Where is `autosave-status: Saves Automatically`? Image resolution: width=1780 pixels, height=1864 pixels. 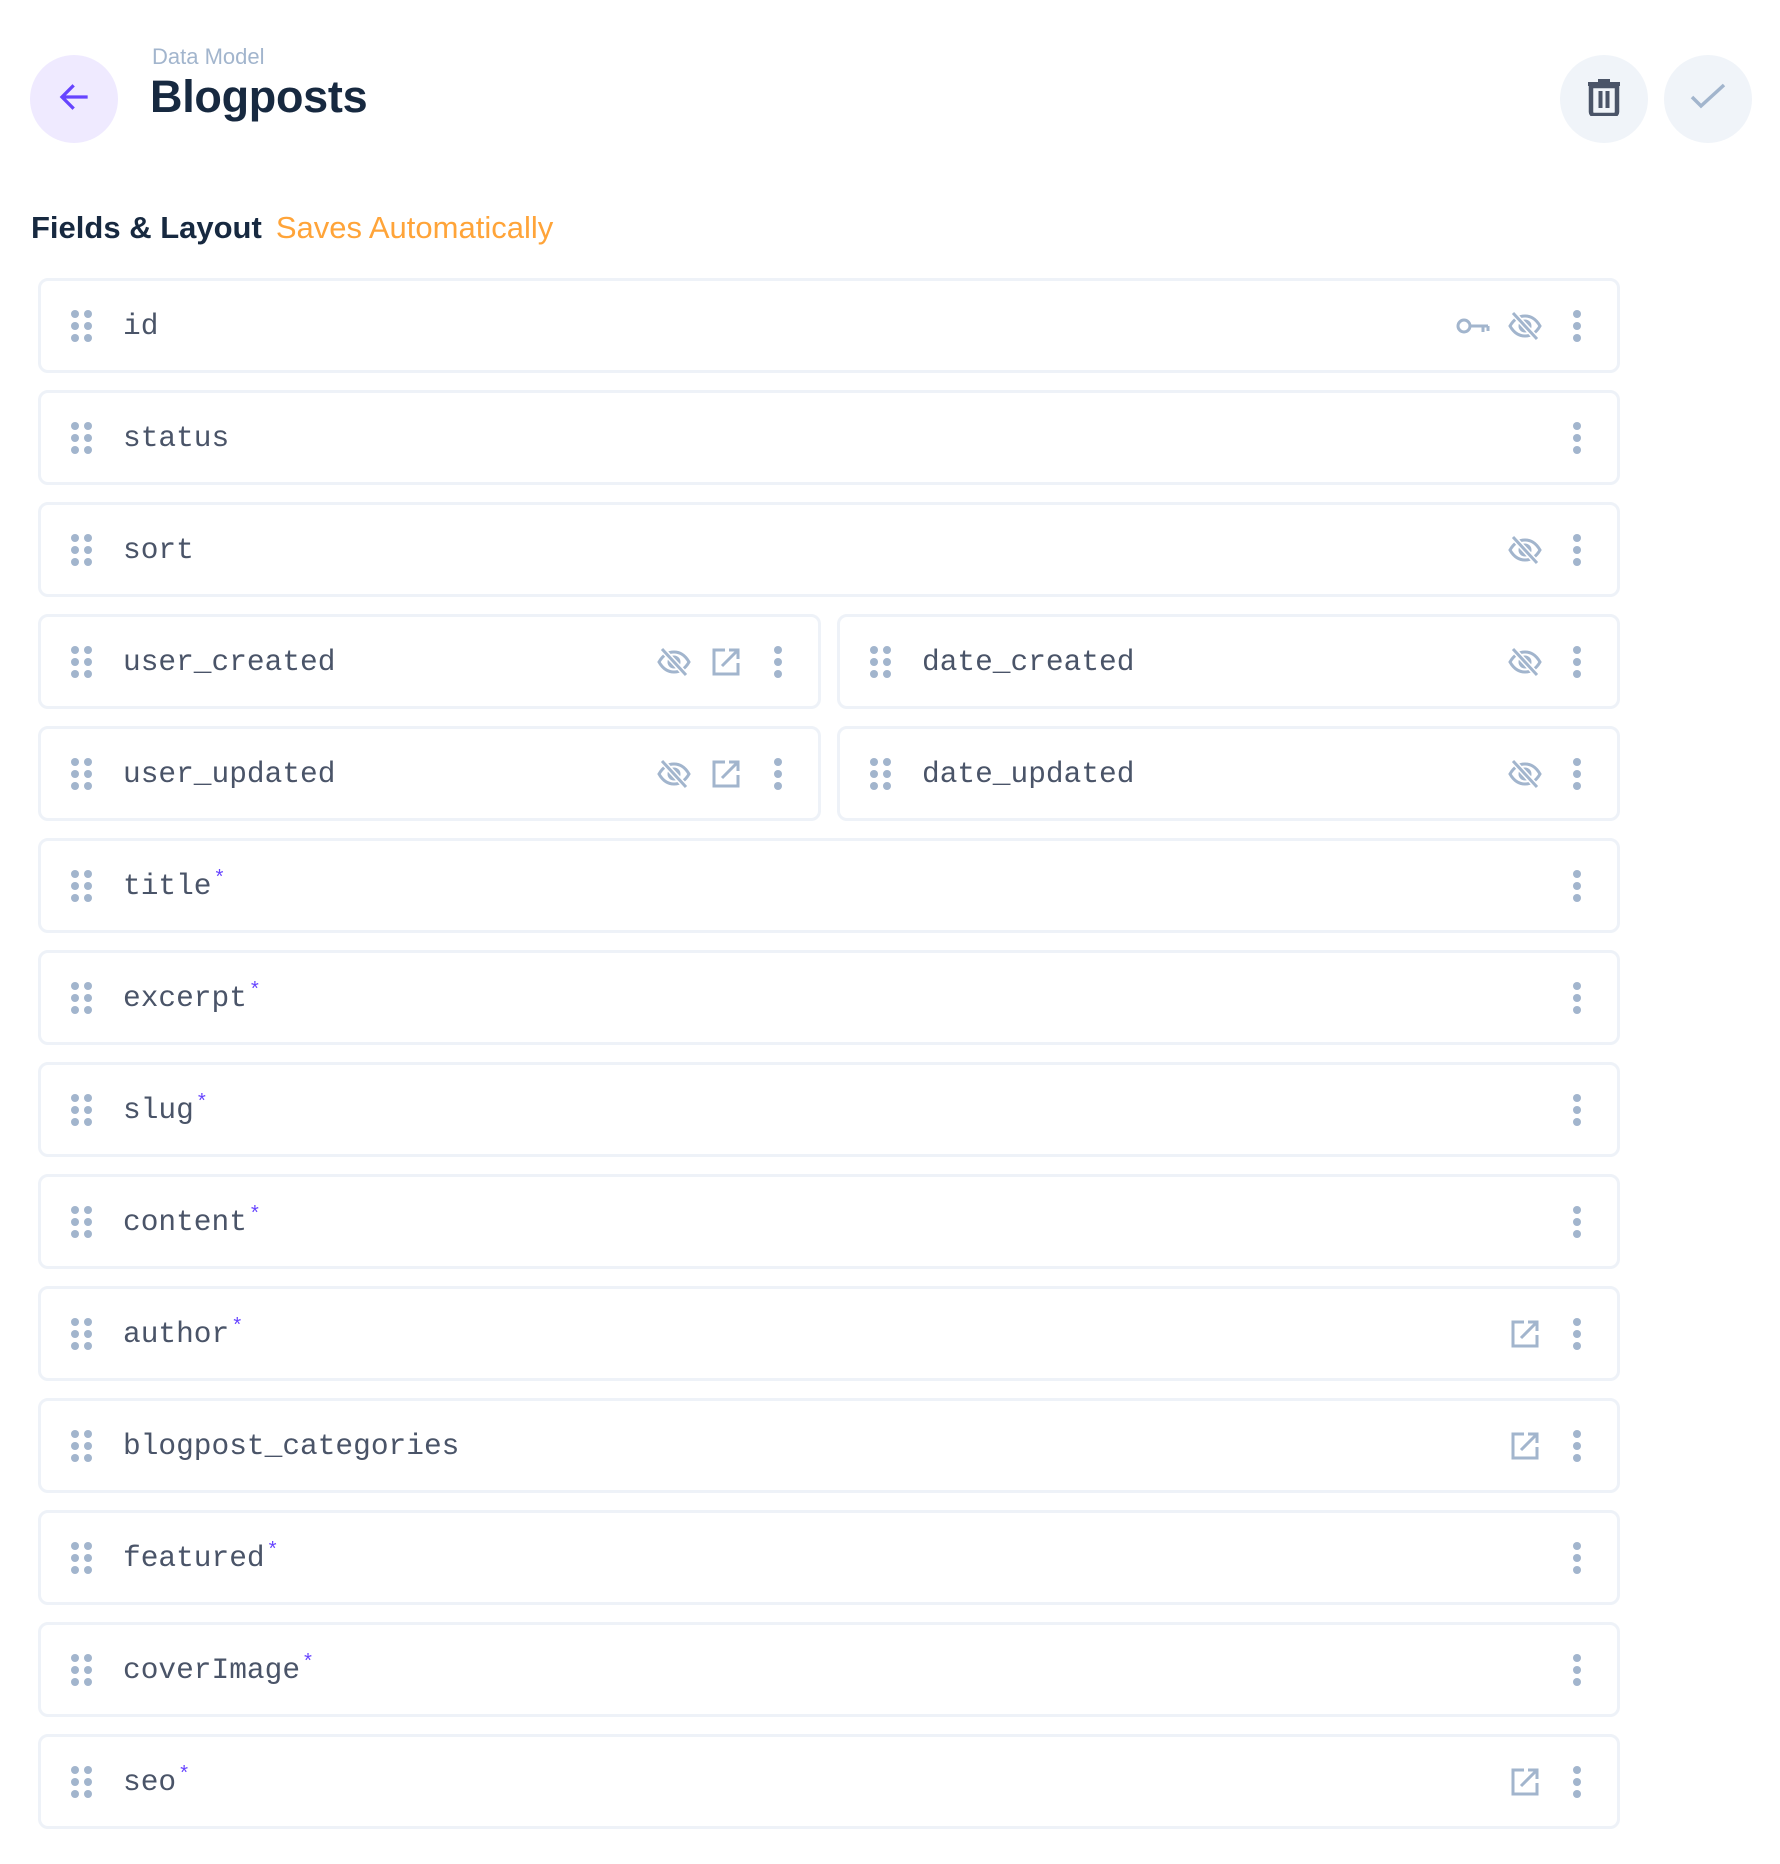 autosave-status: Saves Automatically is located at coordinates (414, 227).